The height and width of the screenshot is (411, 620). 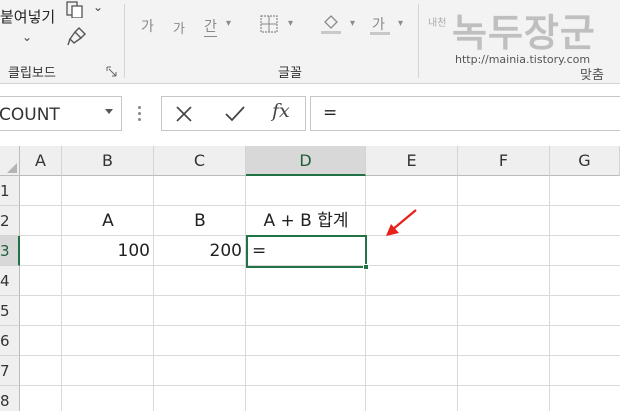 What do you see at coordinates (10, 371) in the screenshot?
I see `row-header-7: 7` at bounding box center [10, 371].